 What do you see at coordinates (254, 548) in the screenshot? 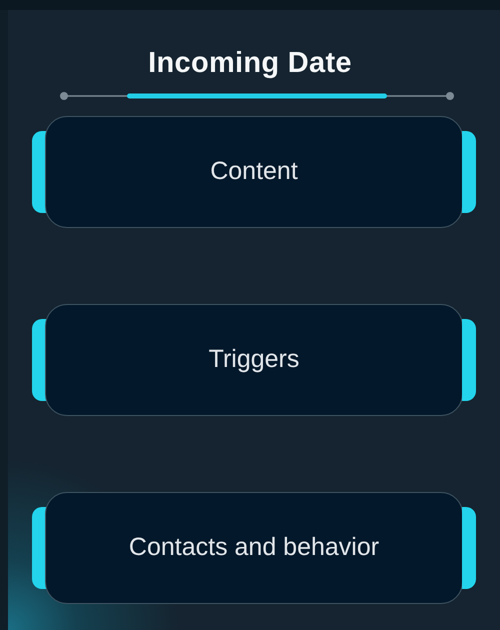
I see `menu-button: Contacts and behavior` at bounding box center [254, 548].